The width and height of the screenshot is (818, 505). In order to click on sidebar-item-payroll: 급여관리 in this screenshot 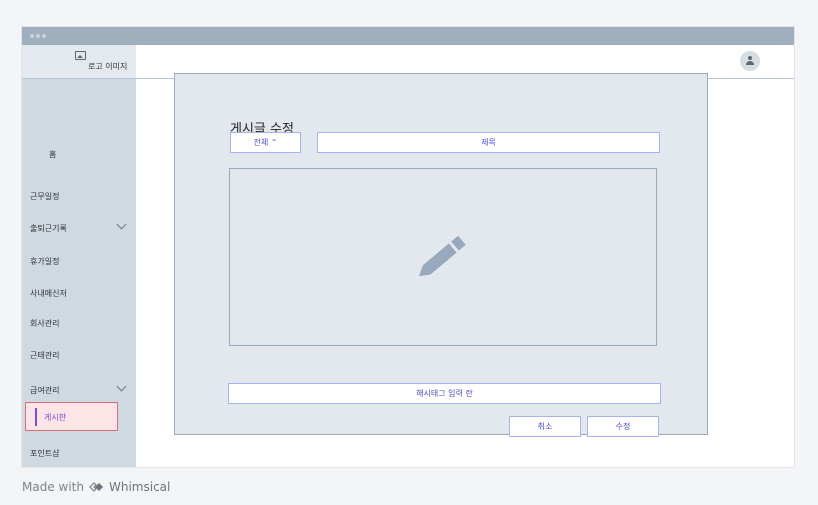, I will do `click(44, 390)`.